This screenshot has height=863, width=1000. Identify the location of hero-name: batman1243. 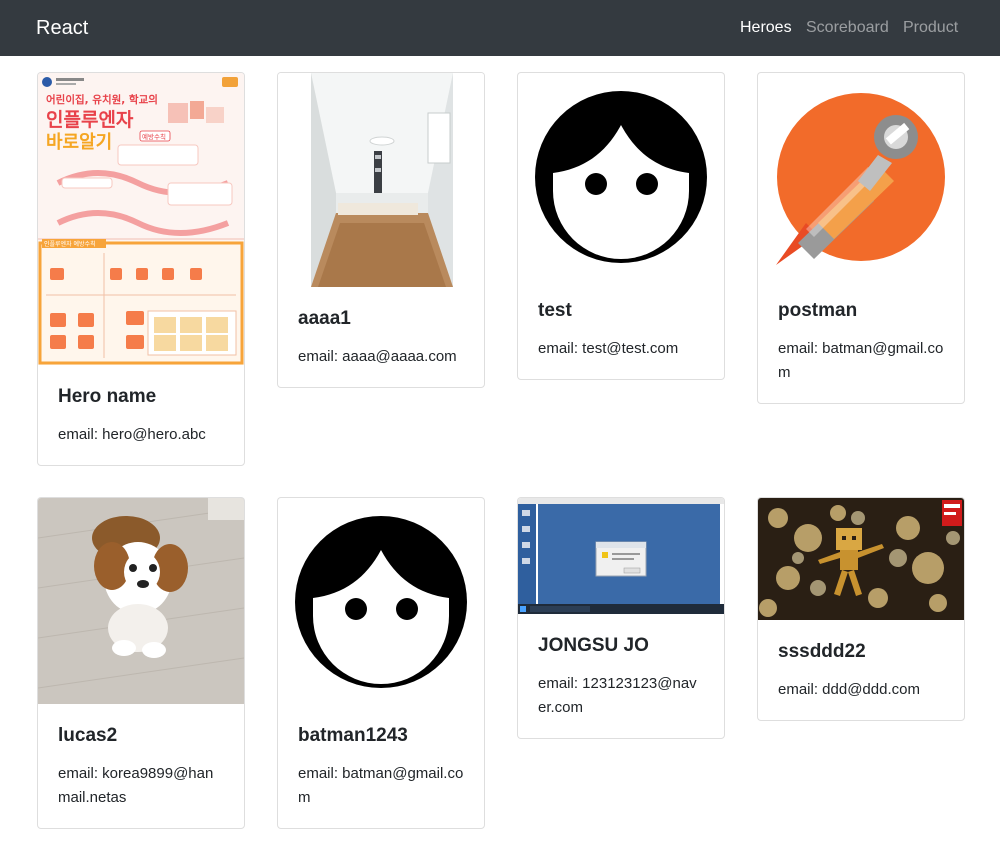
(353, 735).